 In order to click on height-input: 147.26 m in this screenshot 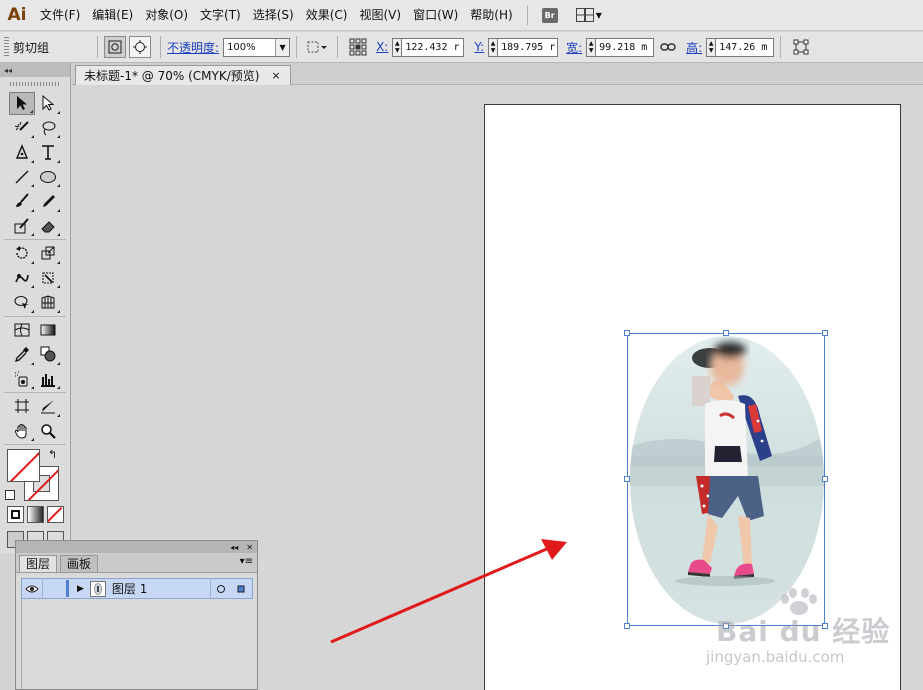, I will do `click(745, 47)`.